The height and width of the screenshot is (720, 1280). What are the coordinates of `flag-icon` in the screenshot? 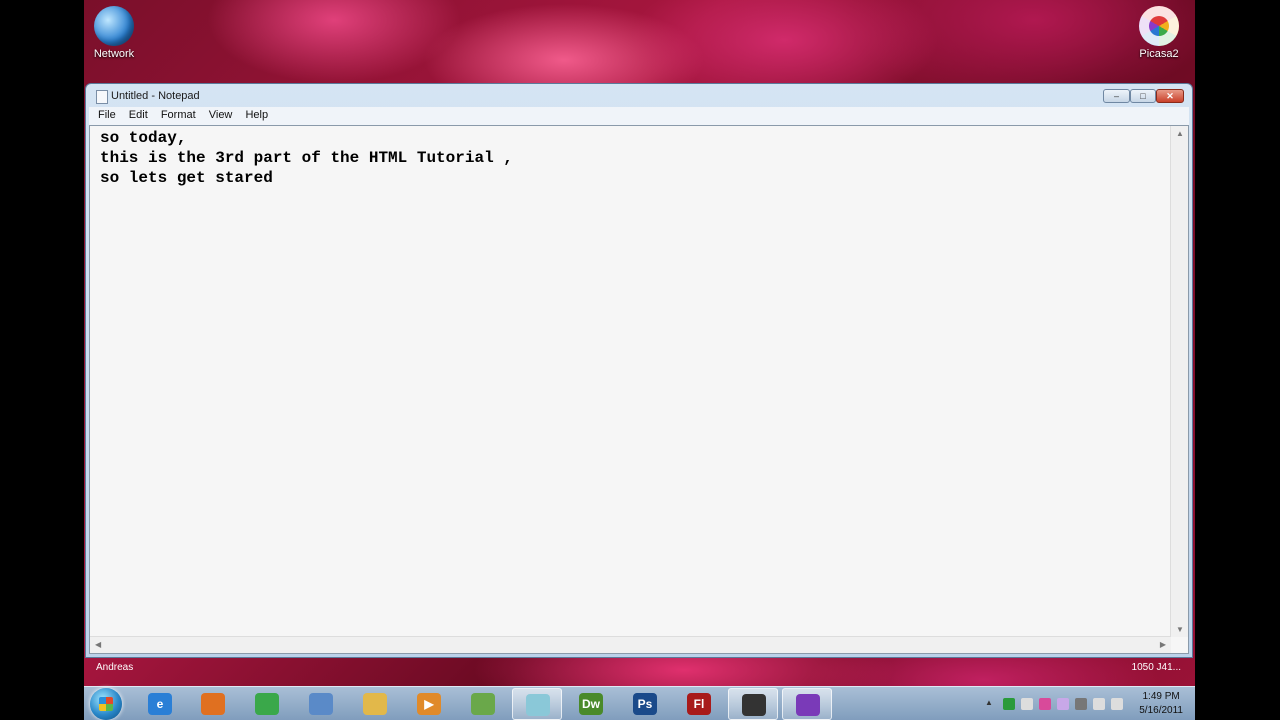 It's located at (1027, 704).